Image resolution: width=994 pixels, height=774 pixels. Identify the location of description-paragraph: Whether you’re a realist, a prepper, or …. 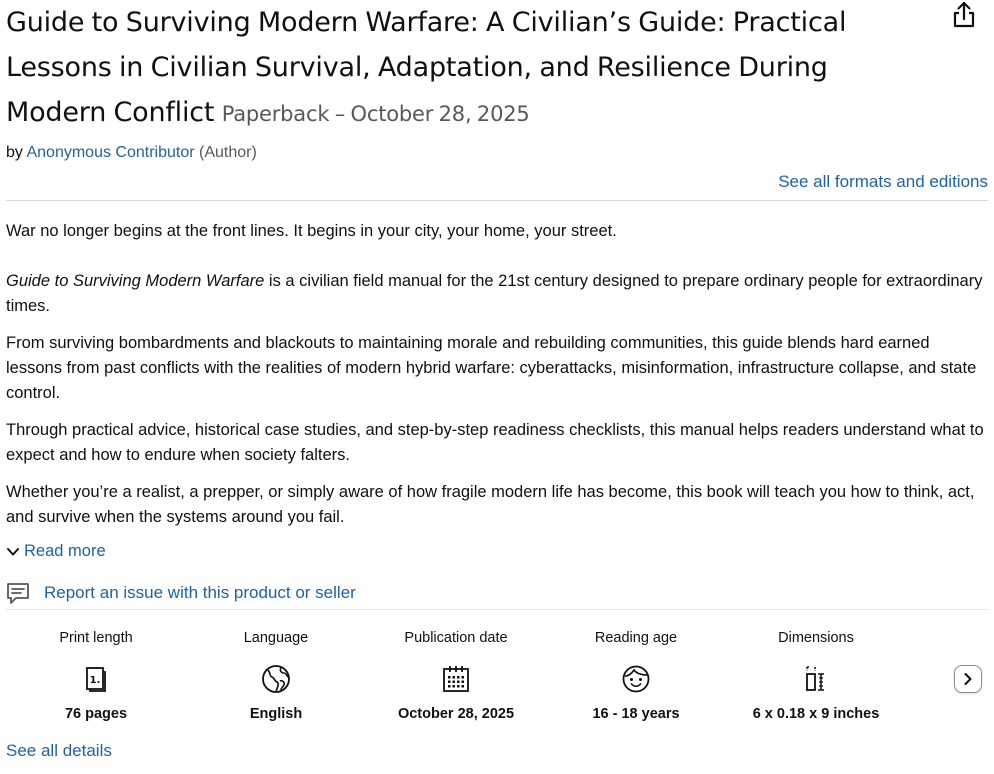
(490, 504).